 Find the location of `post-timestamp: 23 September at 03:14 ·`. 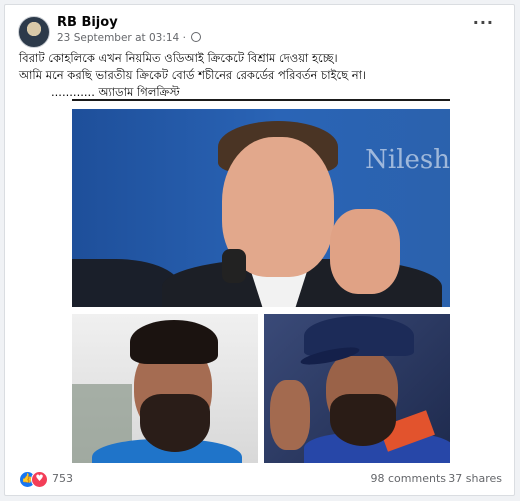

post-timestamp: 23 September at 03:14 · is located at coordinates (129, 38).